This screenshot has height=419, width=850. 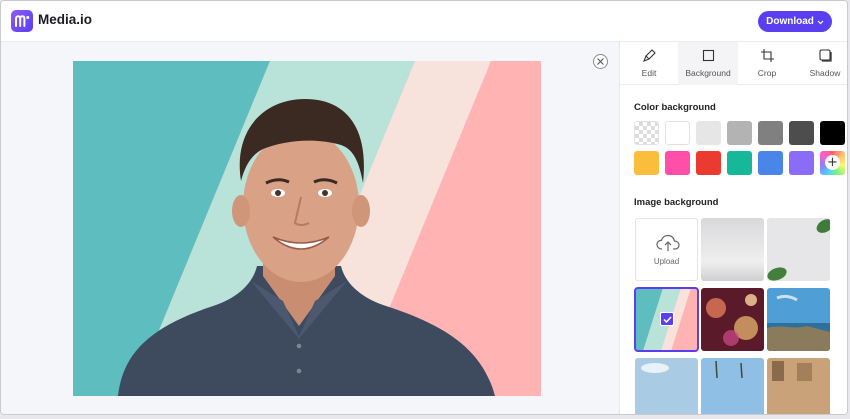 I want to click on upload-background-button: Upload, so click(x=666, y=249).